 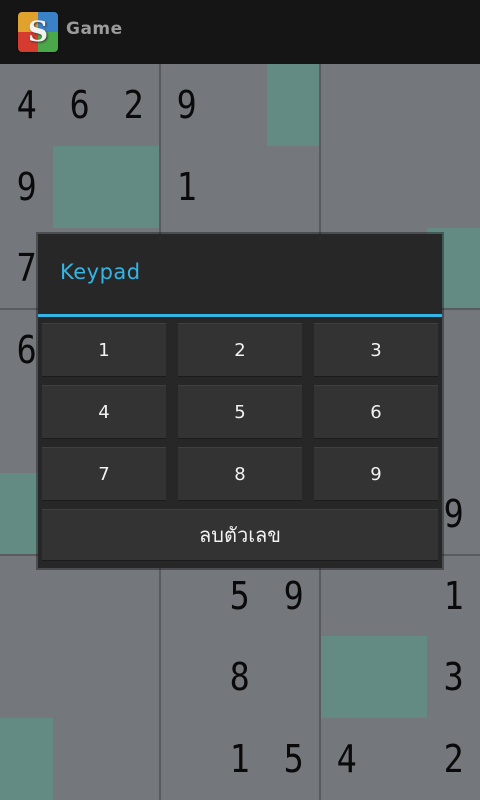 I want to click on key-5-button: 5, so click(x=240, y=412).